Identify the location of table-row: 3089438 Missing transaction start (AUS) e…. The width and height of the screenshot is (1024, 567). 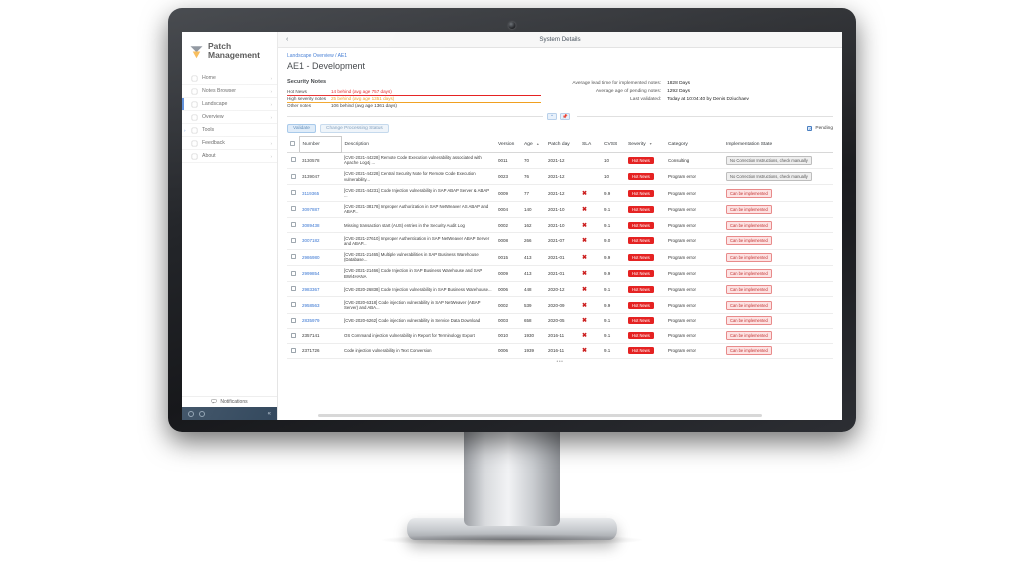
(560, 225).